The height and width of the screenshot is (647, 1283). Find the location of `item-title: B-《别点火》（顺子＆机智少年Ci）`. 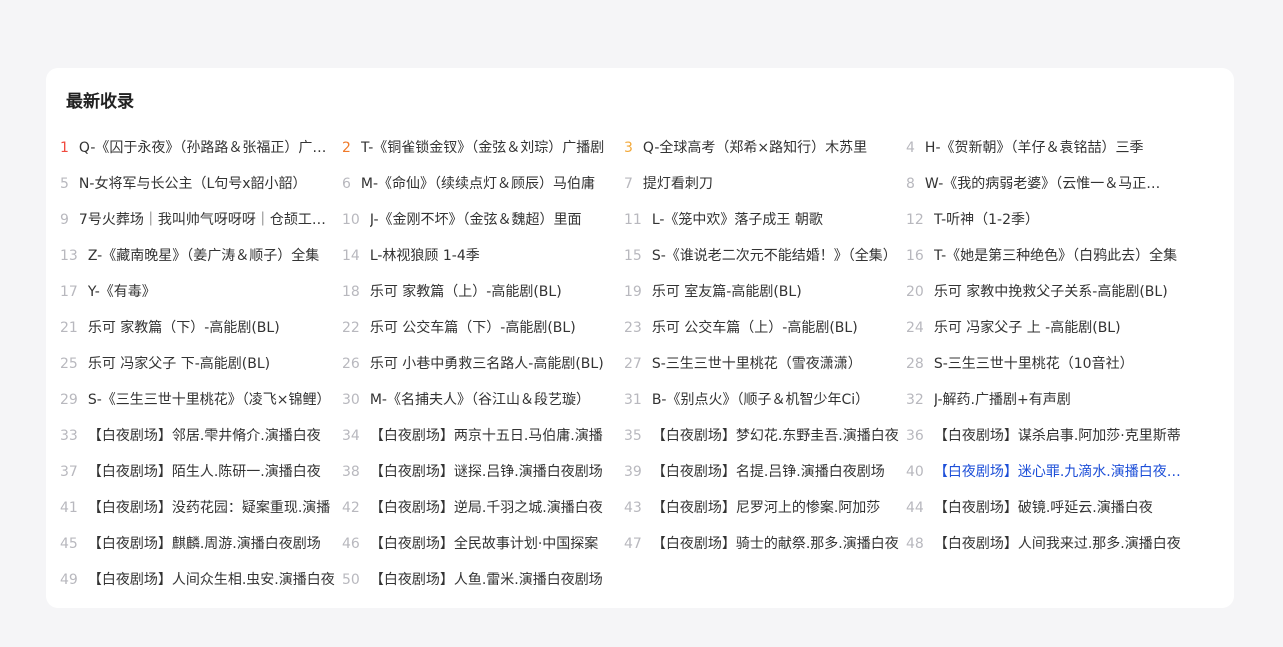

item-title: B-《别点火》（顺子＆机智少年Ci） is located at coordinates (760, 400).